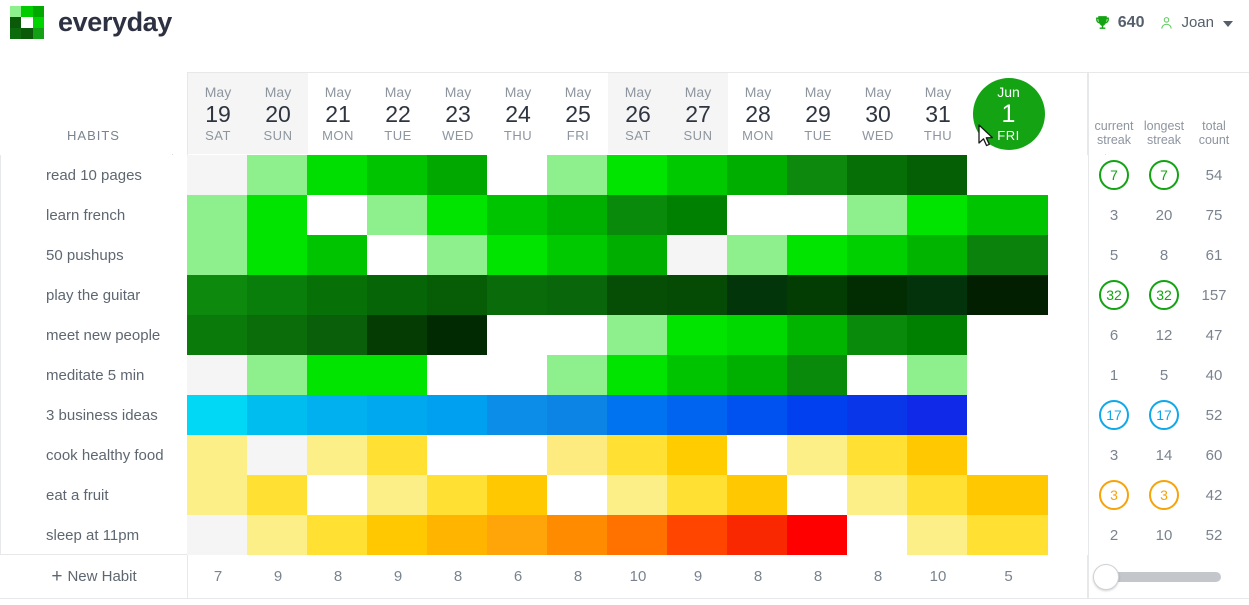  Describe the element at coordinates (938, 113) in the screenshot. I see `day-header-12: May 31 THU` at that location.